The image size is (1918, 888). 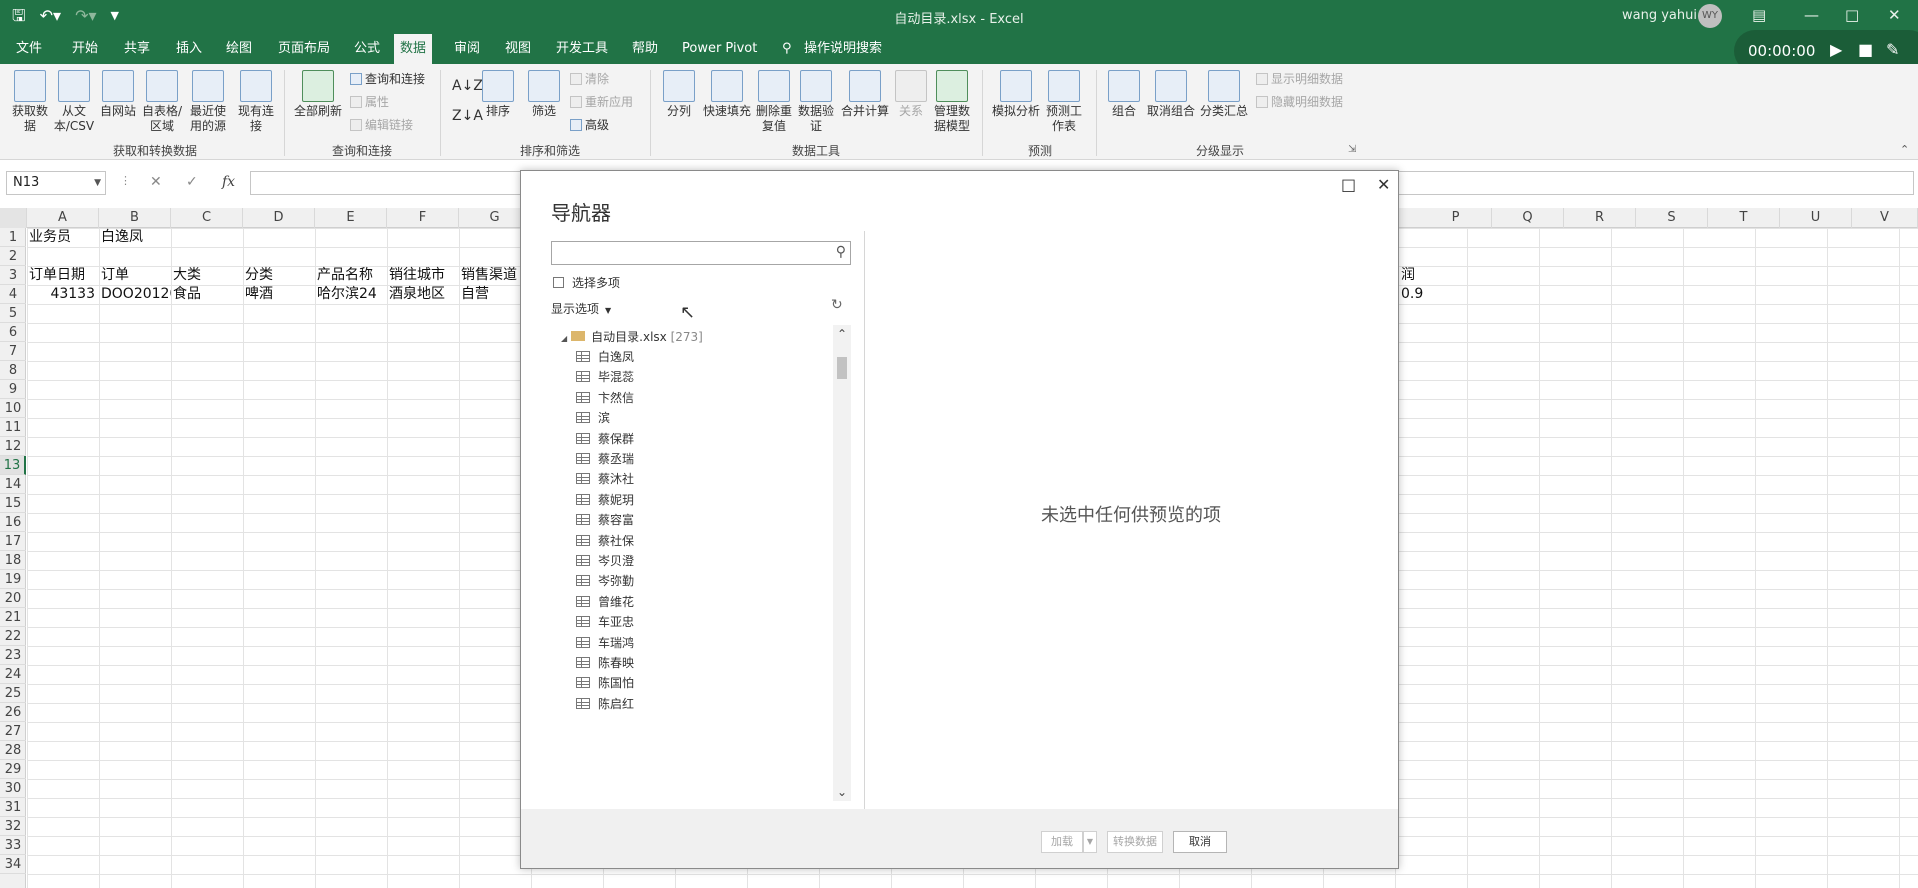 I want to click on select-all-corner, so click(x=13, y=218).